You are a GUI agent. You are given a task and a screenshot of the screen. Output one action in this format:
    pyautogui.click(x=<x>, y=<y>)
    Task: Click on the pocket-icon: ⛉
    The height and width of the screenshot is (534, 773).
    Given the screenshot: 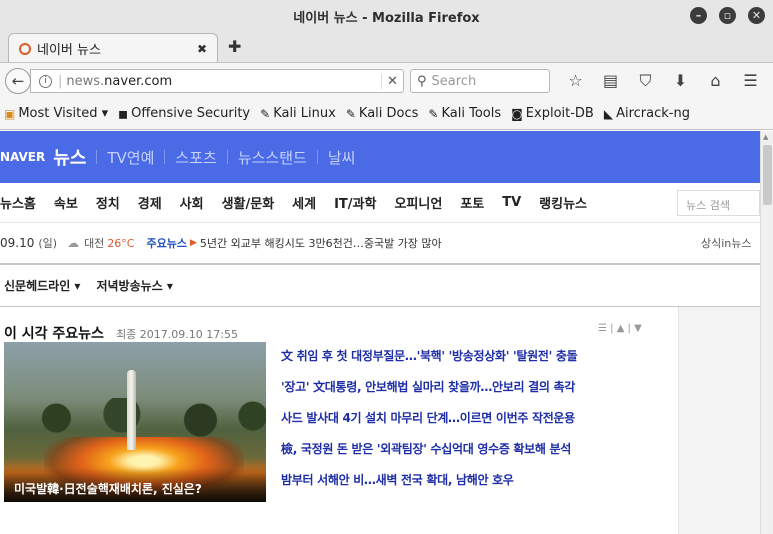 What is the action you would take?
    pyautogui.click(x=645, y=81)
    